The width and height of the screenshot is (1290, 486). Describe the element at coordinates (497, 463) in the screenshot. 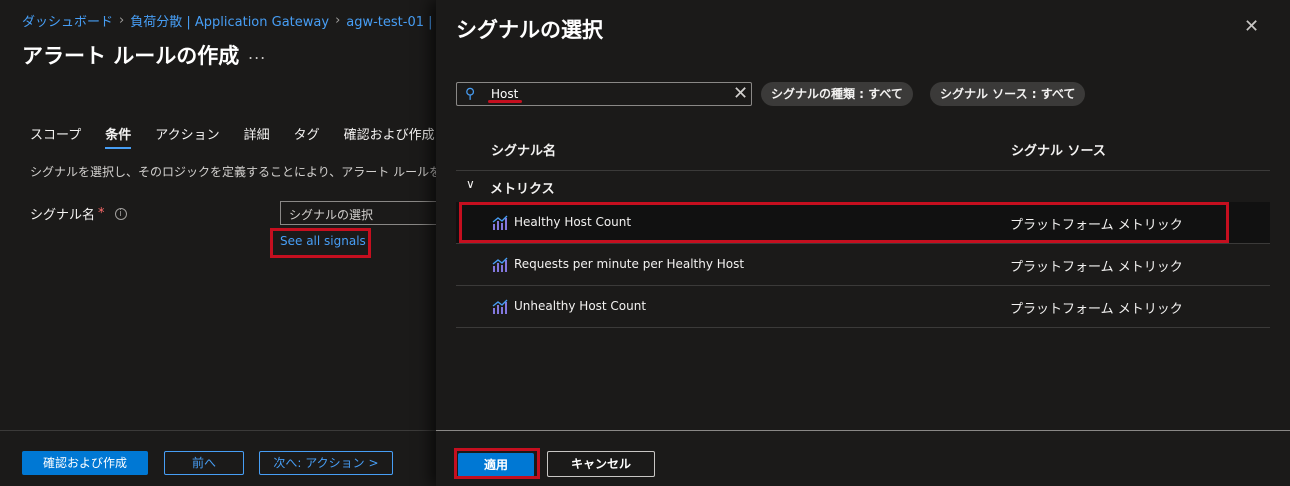

I see `apply-button-highlight` at that location.